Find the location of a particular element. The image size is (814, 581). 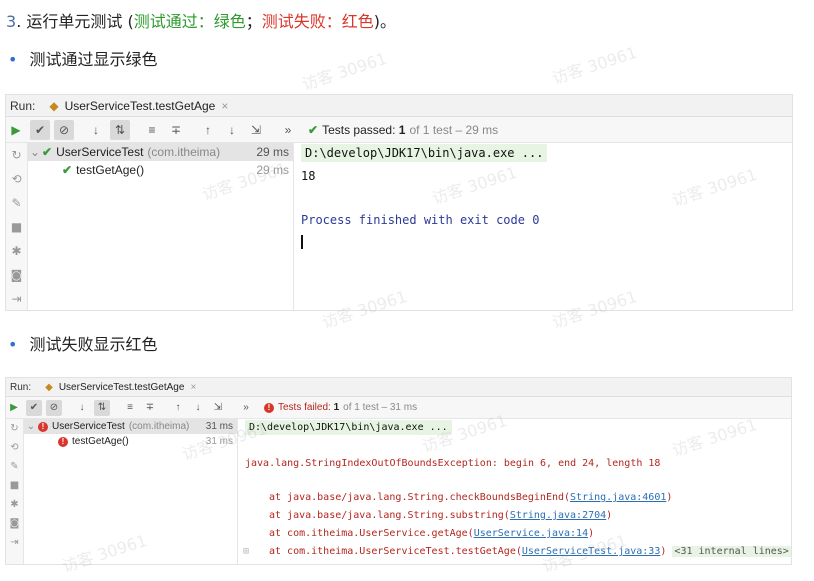

bullet-pass-text: 测试通过显示绿色 is located at coordinates (93, 59).